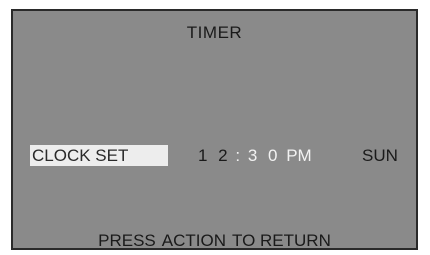 Image resolution: width=430 pixels, height=255 pixels. What do you see at coordinates (281, 240) in the screenshot?
I see `footer-word-to-return: TO RETURN` at bounding box center [281, 240].